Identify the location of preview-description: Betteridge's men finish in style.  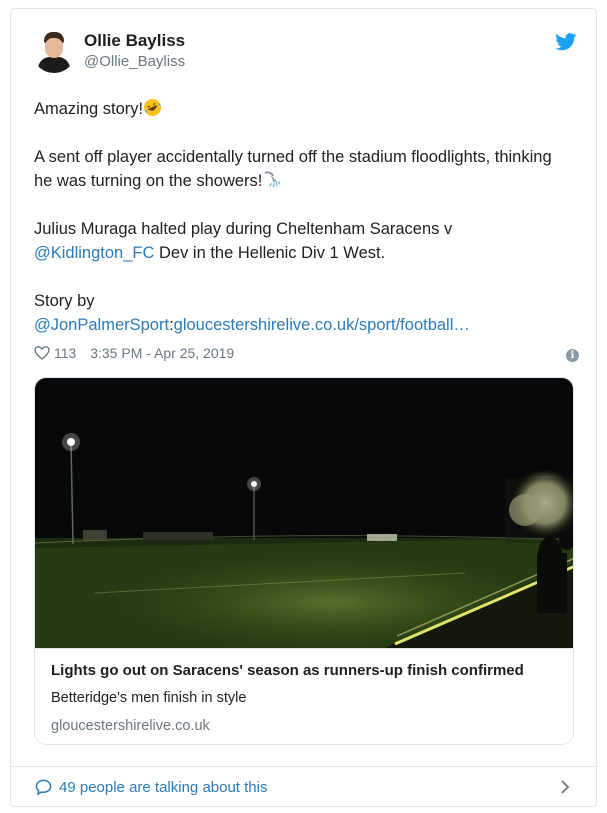
(149, 698).